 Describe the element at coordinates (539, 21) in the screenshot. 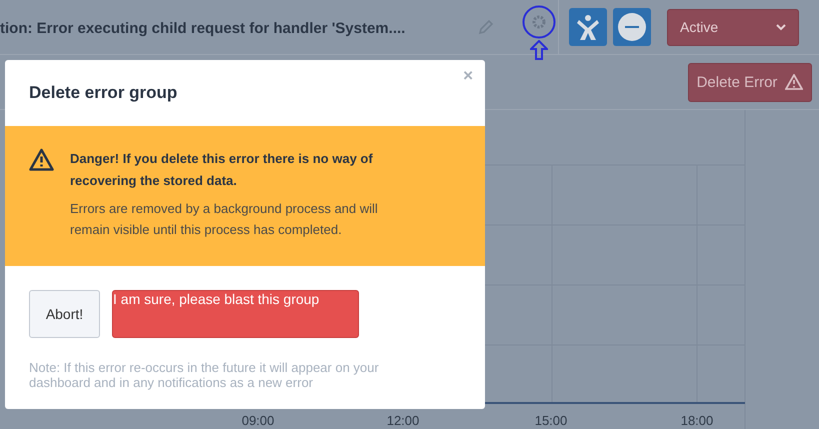

I see `gear-icon` at that location.